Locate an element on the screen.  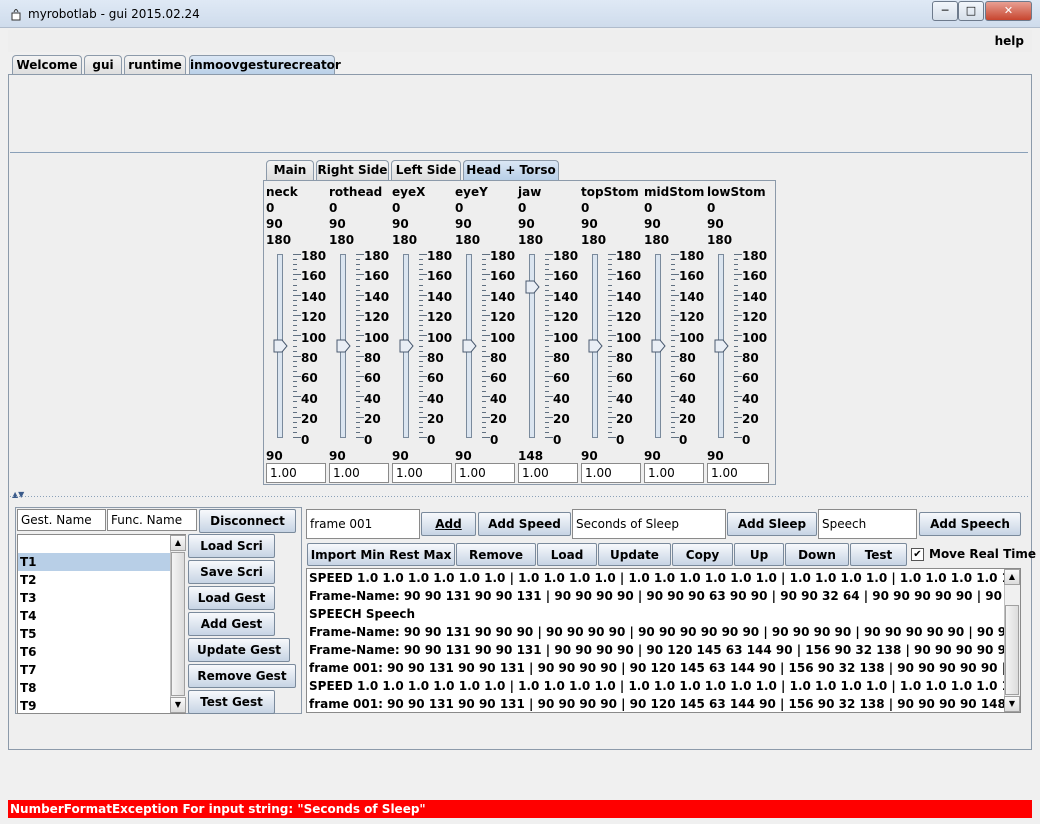
tab-left-side: Left Side is located at coordinates (426, 170).